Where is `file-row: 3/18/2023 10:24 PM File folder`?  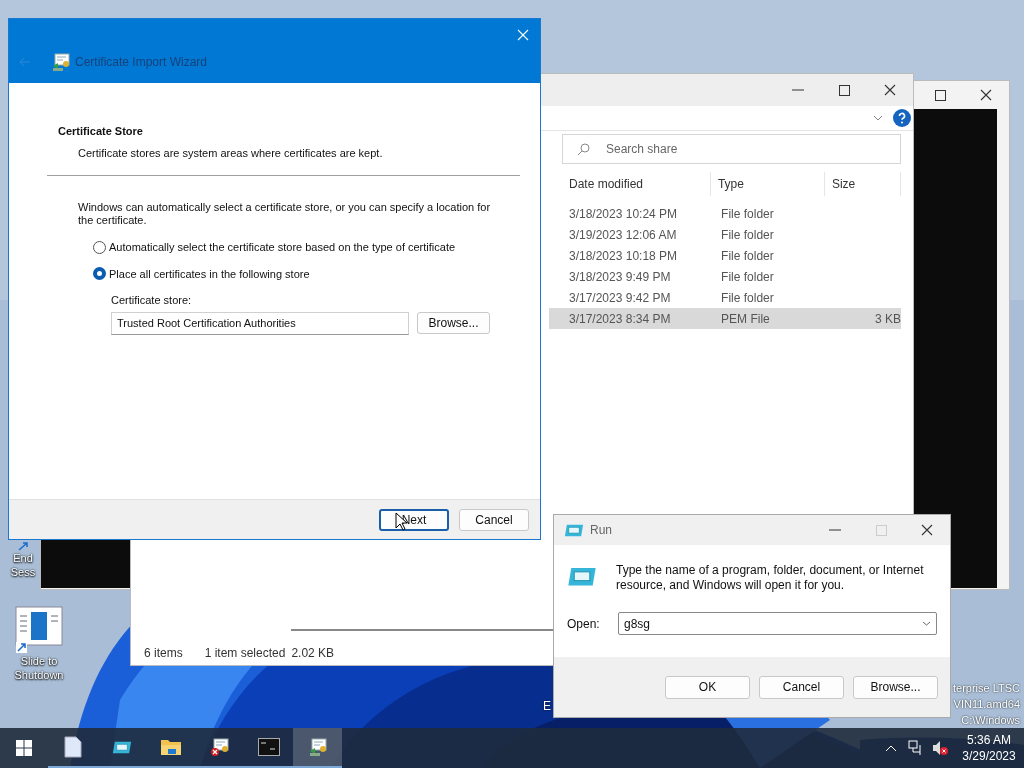
file-row: 3/18/2023 10:24 PM File folder is located at coordinates (725, 213).